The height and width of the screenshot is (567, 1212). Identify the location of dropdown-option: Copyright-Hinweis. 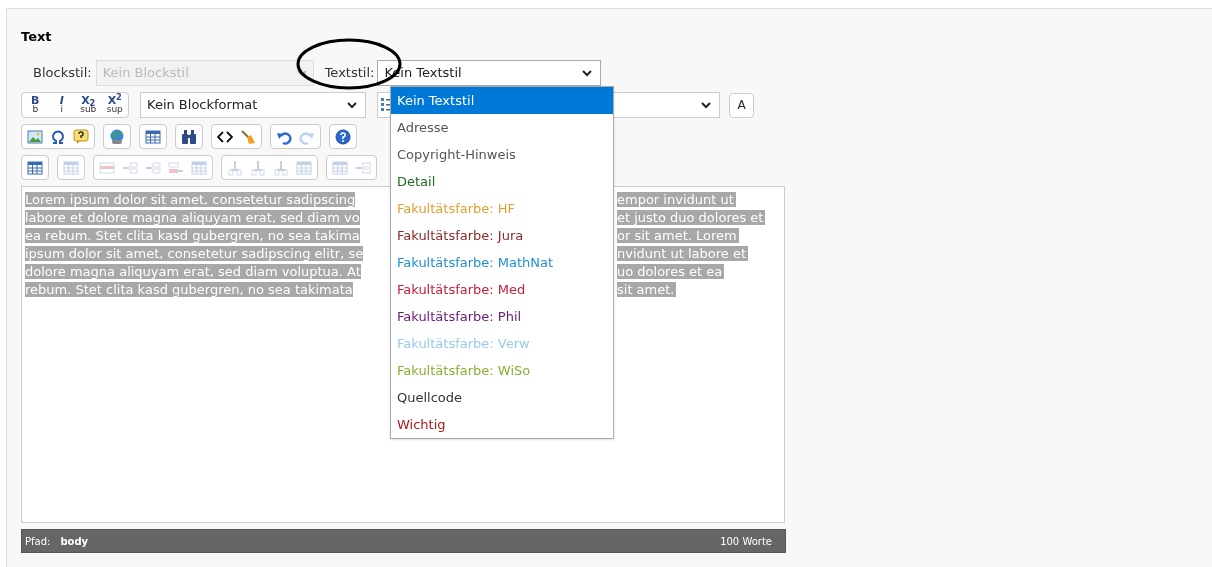
(502, 154).